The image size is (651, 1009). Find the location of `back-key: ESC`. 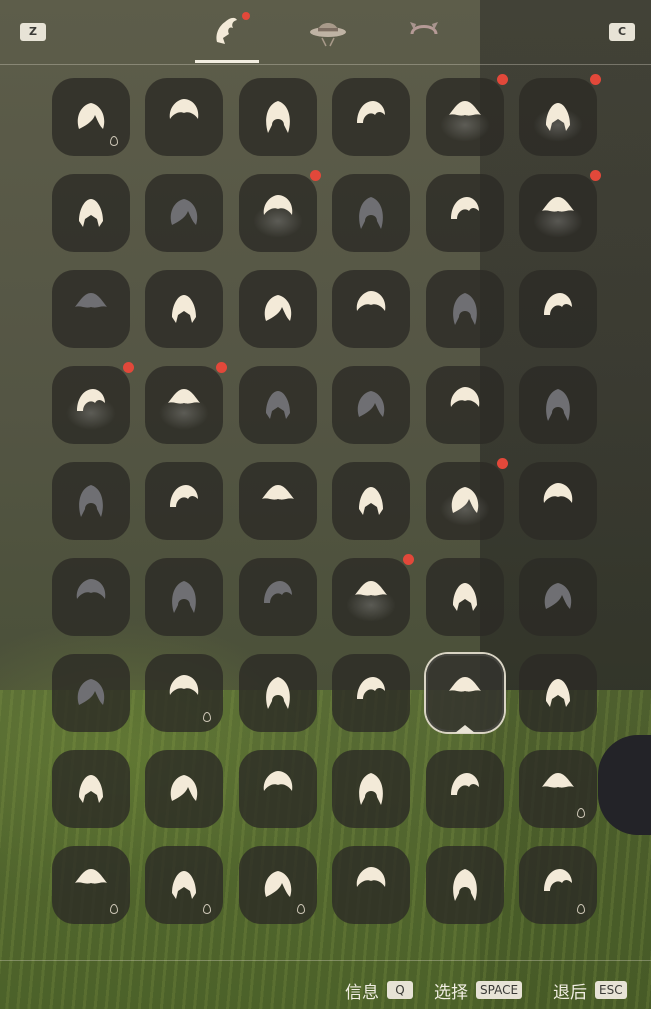

back-key: ESC is located at coordinates (611, 990).